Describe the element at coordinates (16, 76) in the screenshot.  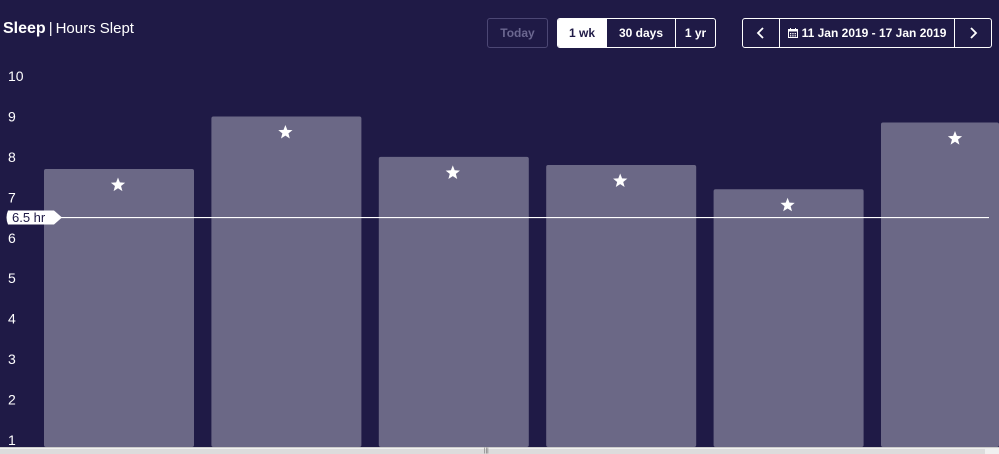
I see `y-tick-label: 10` at that location.